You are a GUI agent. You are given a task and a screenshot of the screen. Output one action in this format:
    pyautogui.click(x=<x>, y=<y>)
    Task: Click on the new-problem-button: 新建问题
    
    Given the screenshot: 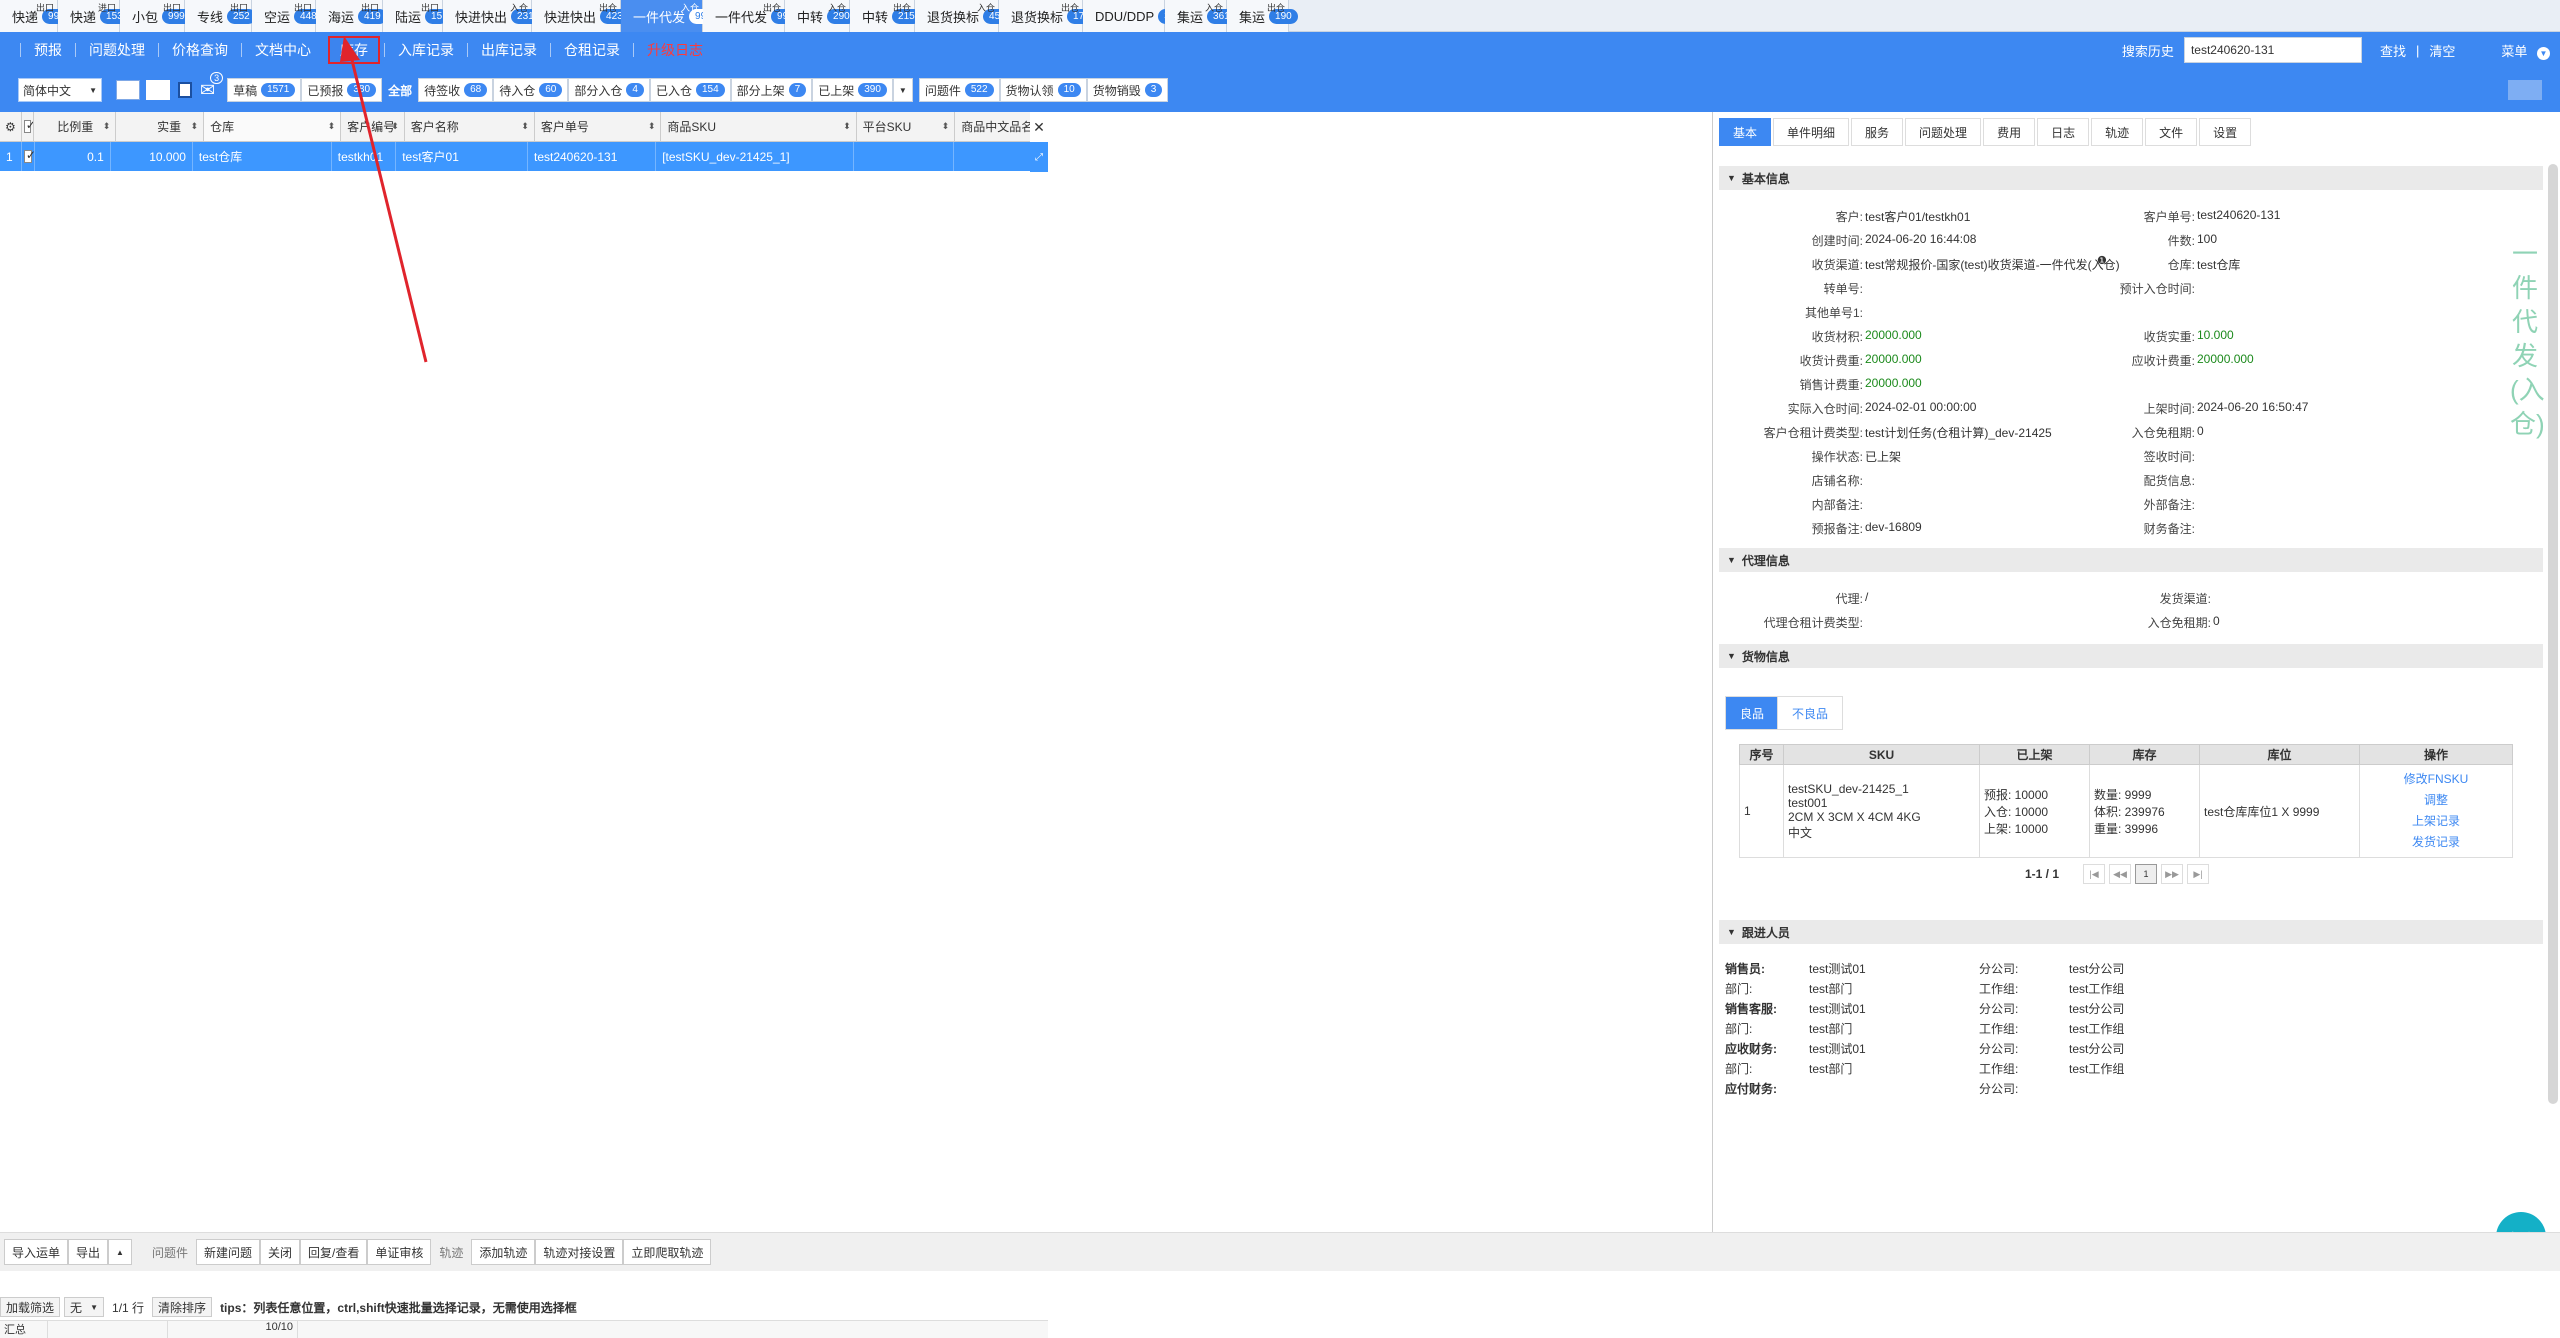 What is the action you would take?
    pyautogui.click(x=227, y=1252)
    